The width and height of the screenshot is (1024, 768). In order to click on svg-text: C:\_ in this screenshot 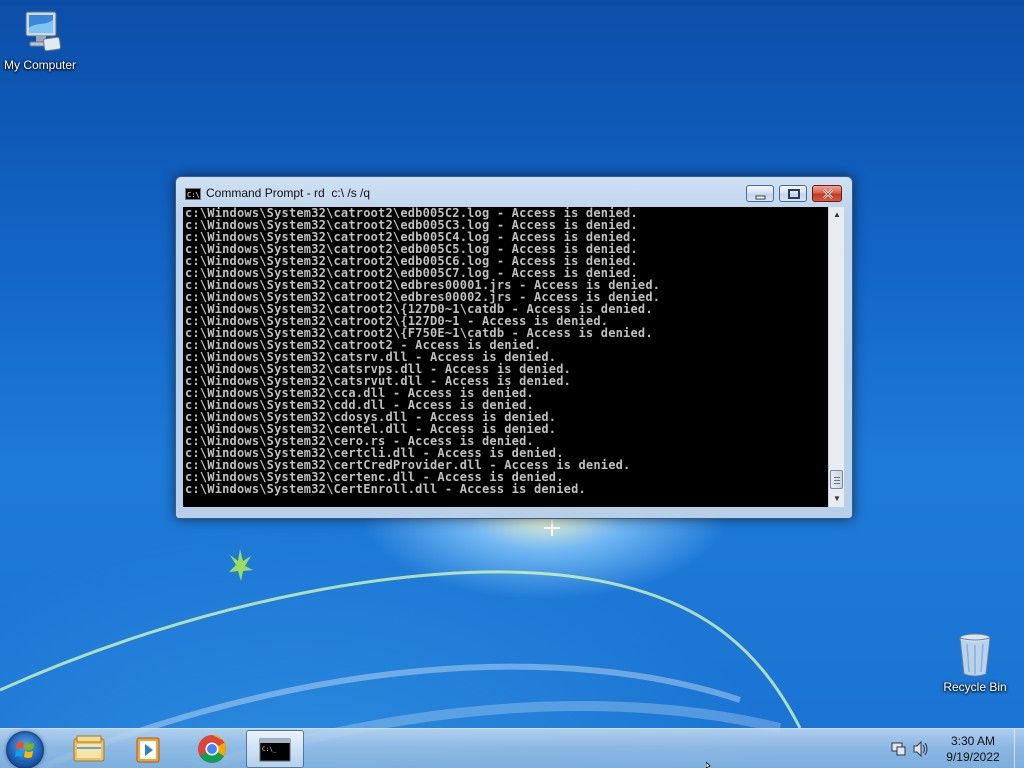, I will do `click(269, 749)`.